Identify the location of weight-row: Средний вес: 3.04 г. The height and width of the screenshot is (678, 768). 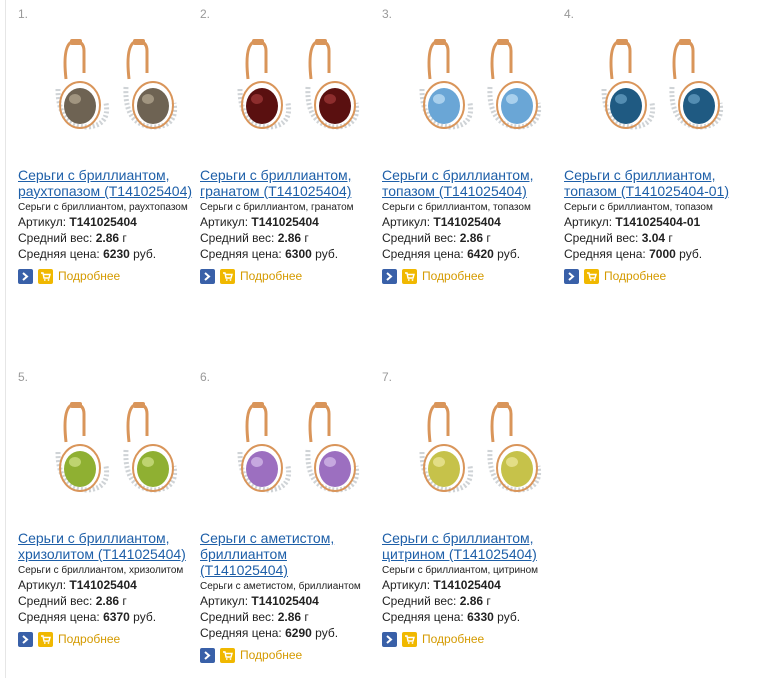
(654, 238).